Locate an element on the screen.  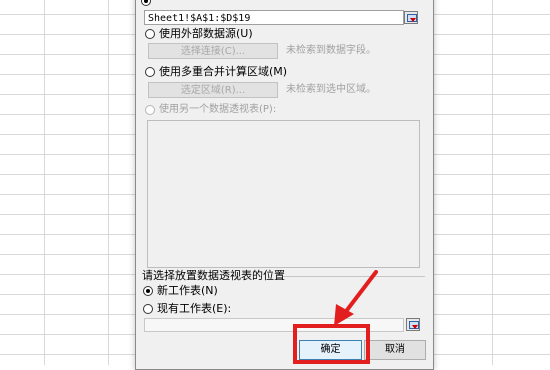
cancel-button: 取消 is located at coordinates (395, 350).